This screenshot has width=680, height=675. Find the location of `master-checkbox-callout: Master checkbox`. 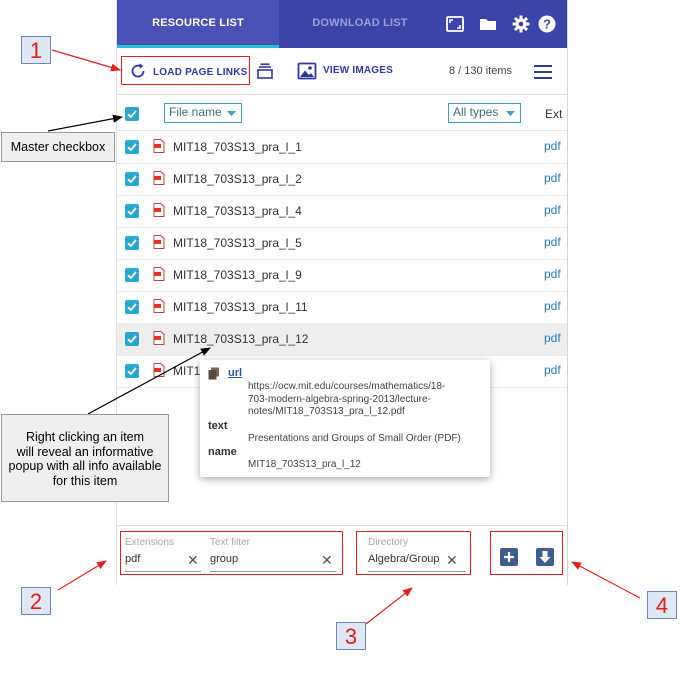

master-checkbox-callout: Master checkbox is located at coordinates (58, 147).